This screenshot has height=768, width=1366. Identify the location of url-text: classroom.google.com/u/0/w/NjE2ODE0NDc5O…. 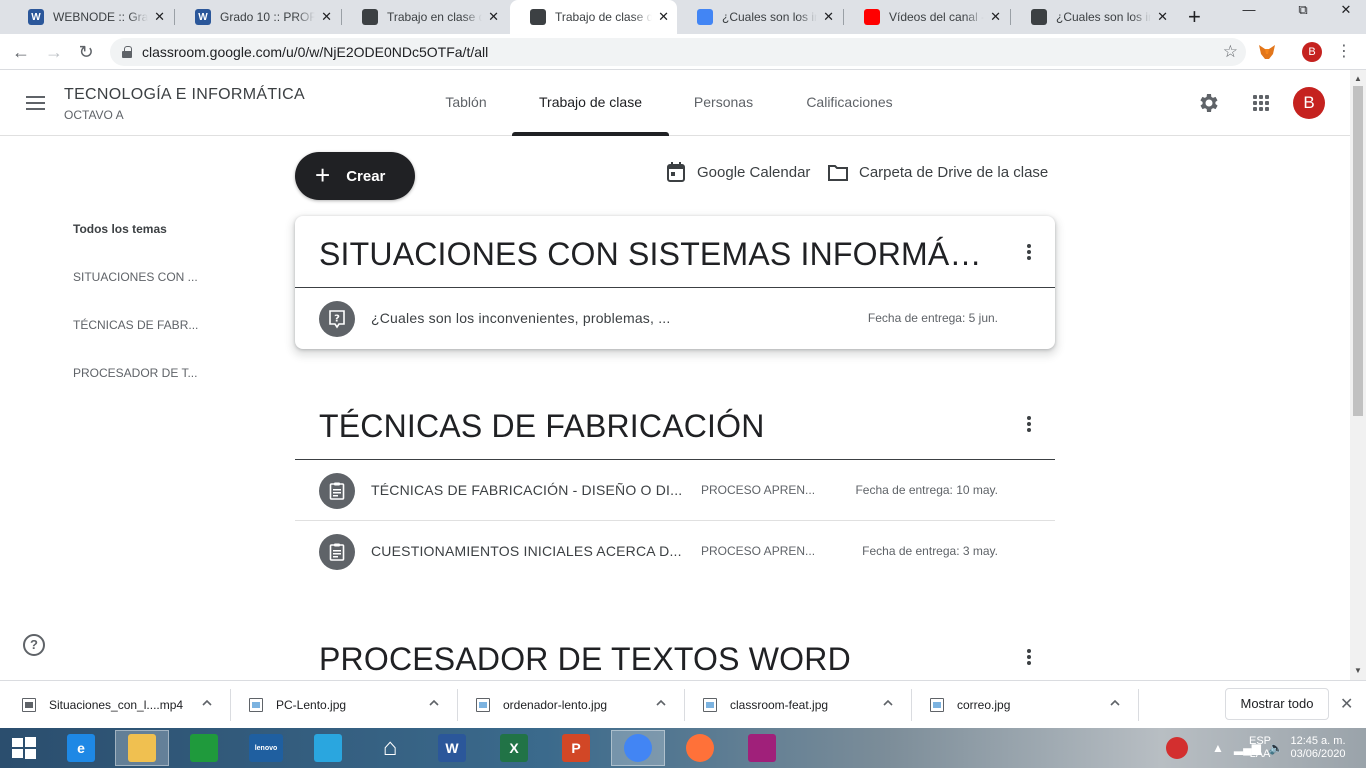
(315, 52).